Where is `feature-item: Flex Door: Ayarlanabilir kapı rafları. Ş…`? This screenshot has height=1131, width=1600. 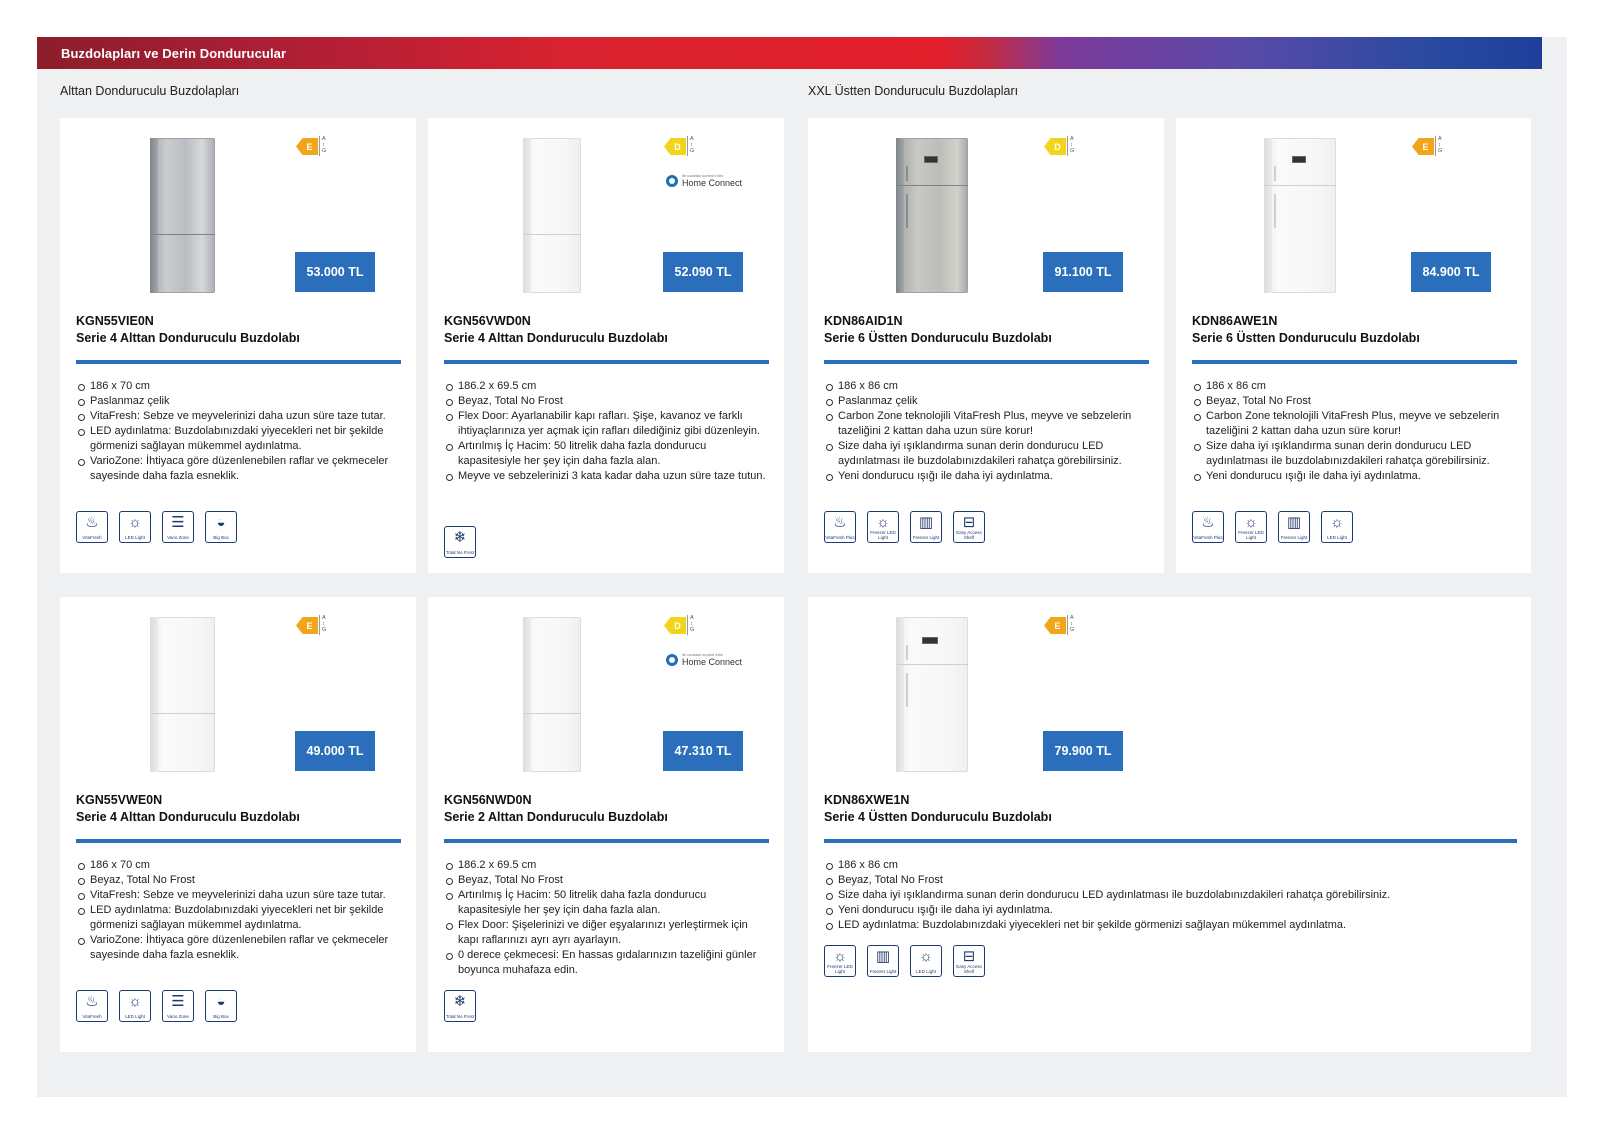
feature-item: Flex Door: Ayarlanabilir kapı rafları. Ş… is located at coordinates (607, 424).